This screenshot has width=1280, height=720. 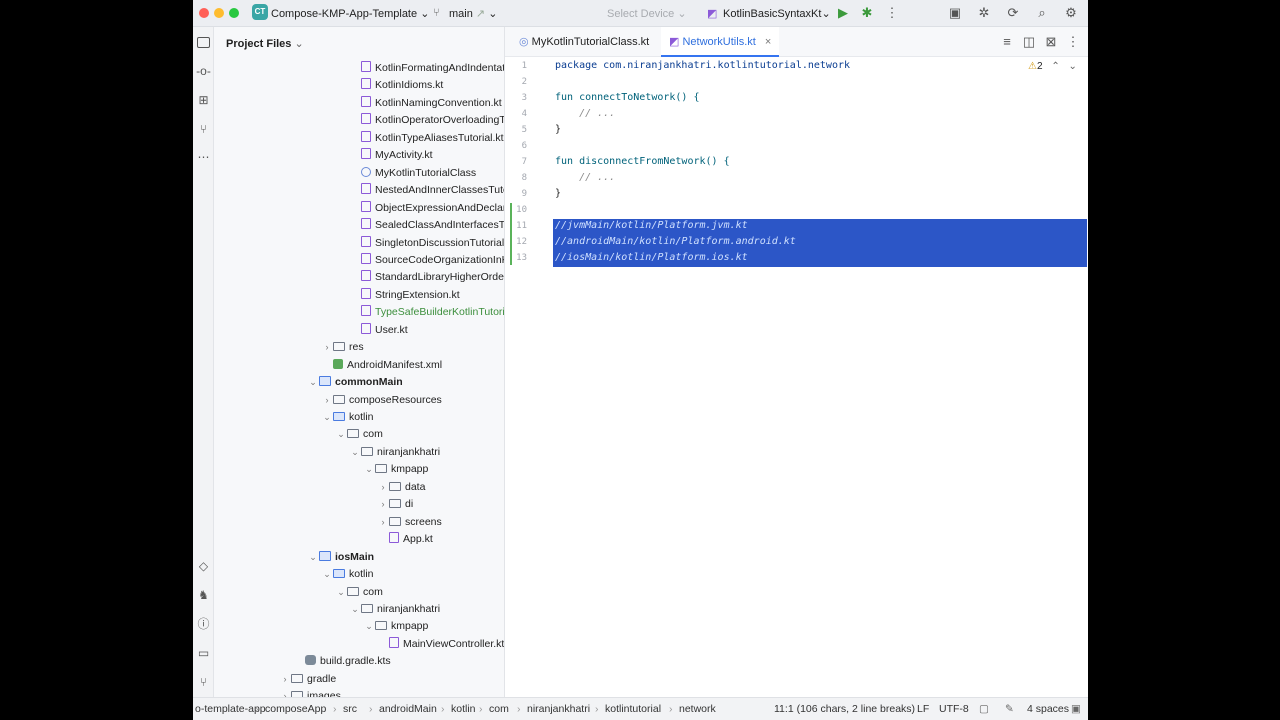 I want to click on close-tab-icon: ×, so click(x=768, y=42).